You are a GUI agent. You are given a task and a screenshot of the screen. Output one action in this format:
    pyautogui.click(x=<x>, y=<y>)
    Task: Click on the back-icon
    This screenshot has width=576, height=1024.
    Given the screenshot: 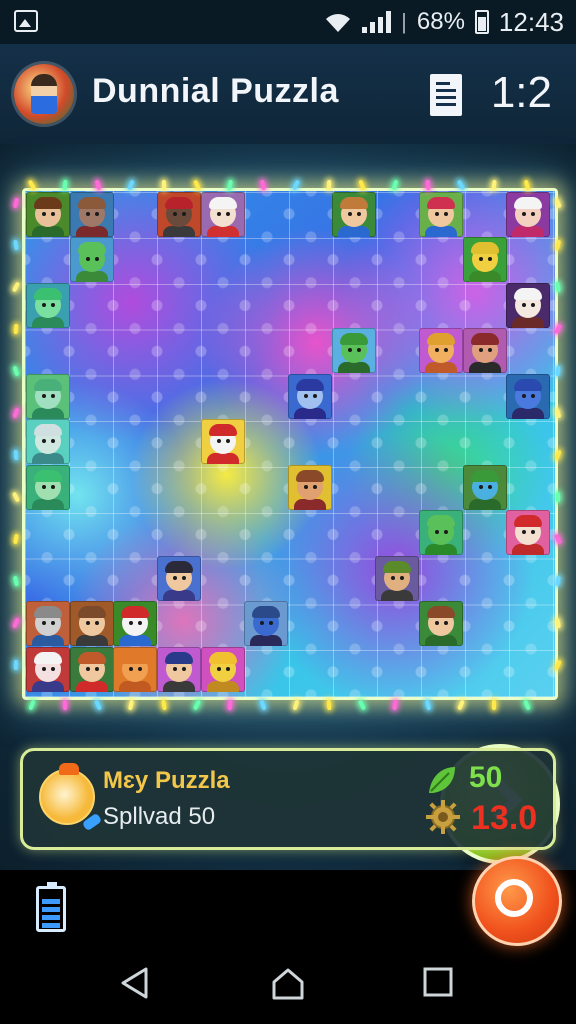 What is the action you would take?
    pyautogui.click(x=135, y=983)
    